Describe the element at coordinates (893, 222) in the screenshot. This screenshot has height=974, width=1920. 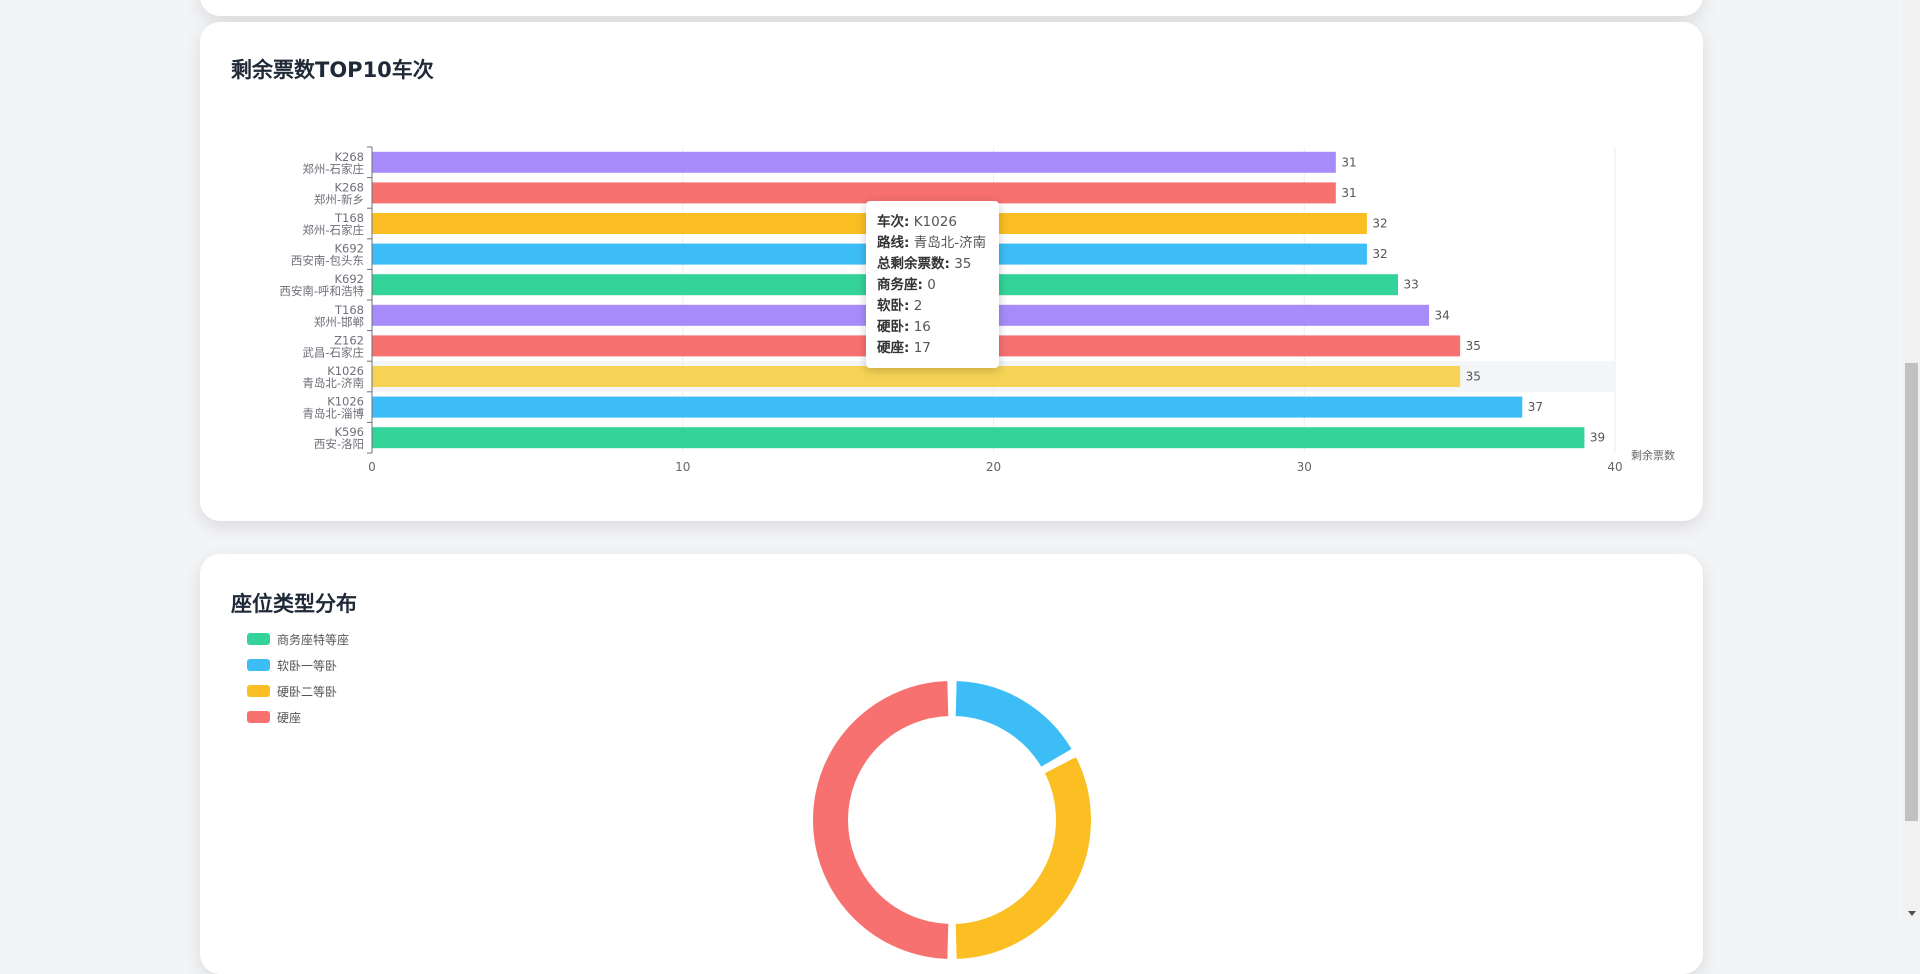
I see `tooltip-key: 车次:` at that location.